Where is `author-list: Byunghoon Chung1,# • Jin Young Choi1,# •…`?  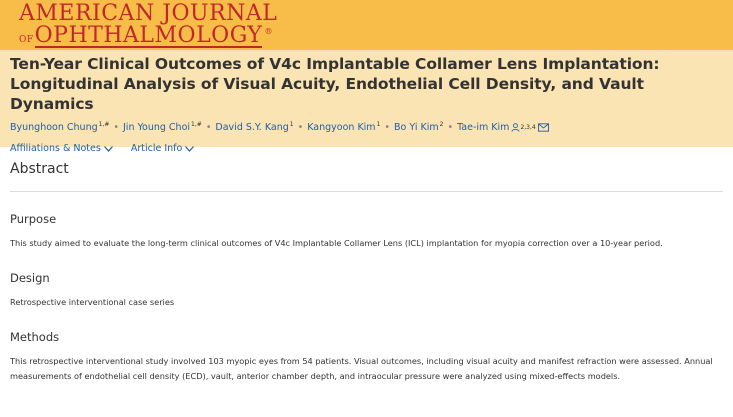
author-list: Byunghoon Chung1,# • Jin Young Choi1,# •… is located at coordinates (366, 127).